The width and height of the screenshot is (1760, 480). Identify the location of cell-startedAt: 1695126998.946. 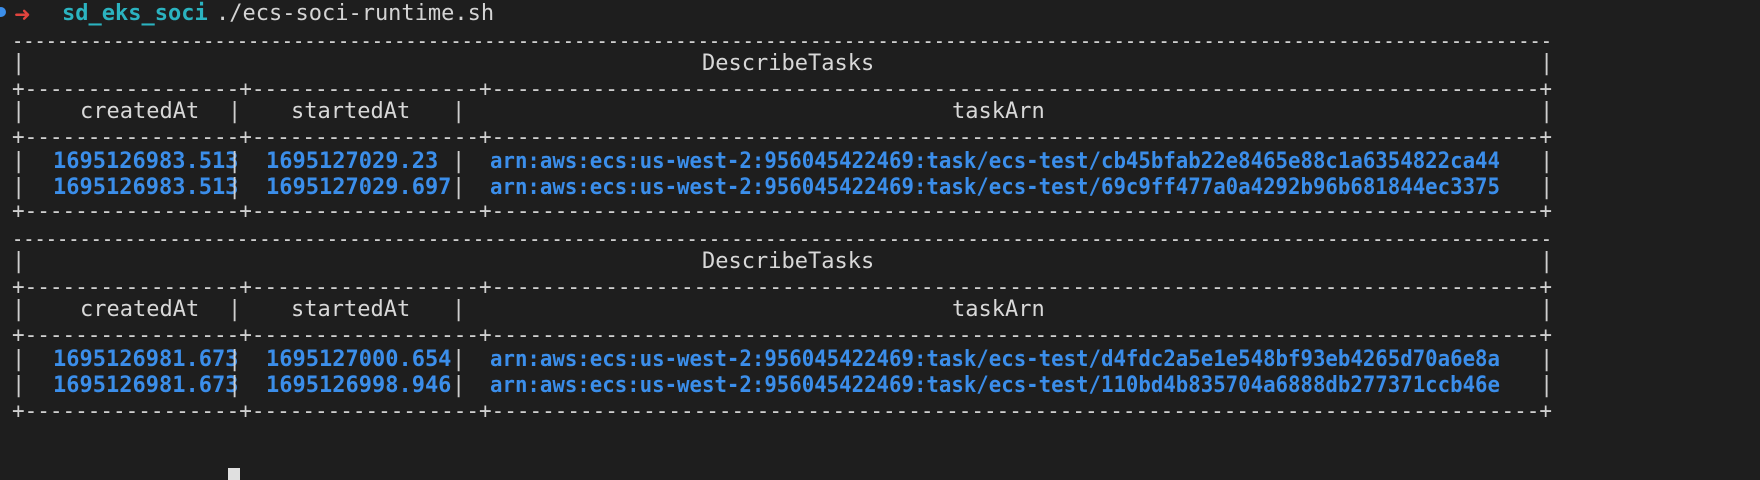
(359, 385).